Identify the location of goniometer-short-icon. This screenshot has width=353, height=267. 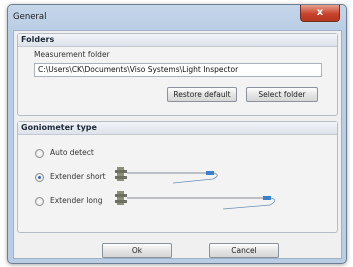
(166, 175).